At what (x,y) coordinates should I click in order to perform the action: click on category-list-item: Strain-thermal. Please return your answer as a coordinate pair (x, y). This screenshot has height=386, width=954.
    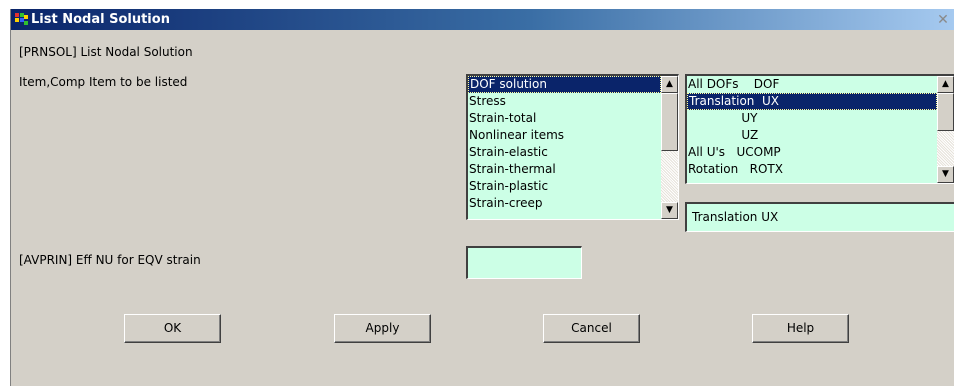
    Looking at the image, I should click on (564, 169).